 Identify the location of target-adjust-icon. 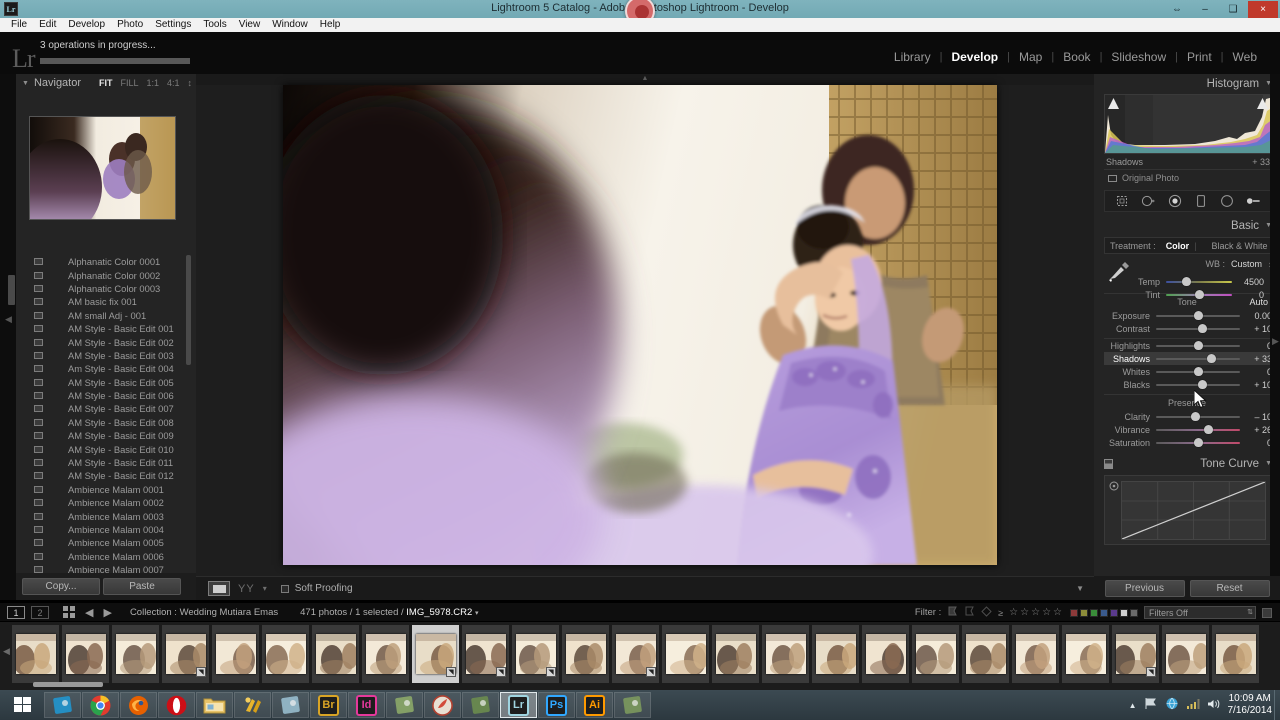
(1114, 487).